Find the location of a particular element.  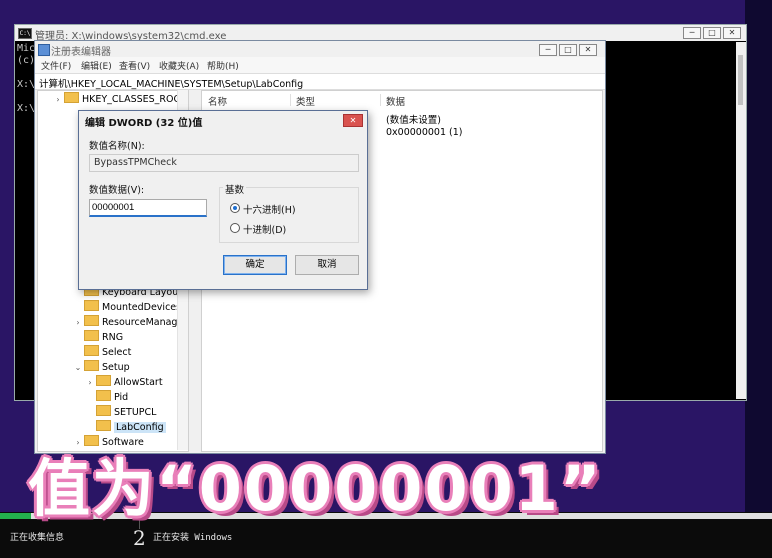

tree-item-labconfig: LabConfig is located at coordinates (126, 427).